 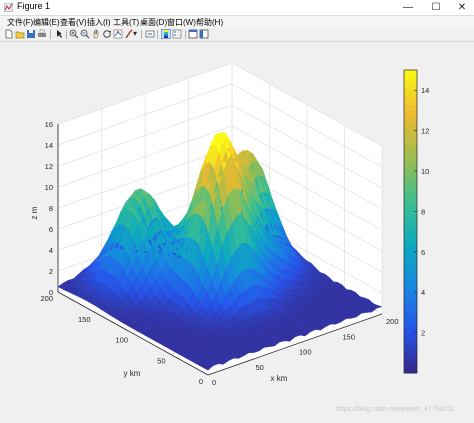 What do you see at coordinates (84, 319) in the screenshot?
I see `y-tick-label: 150` at bounding box center [84, 319].